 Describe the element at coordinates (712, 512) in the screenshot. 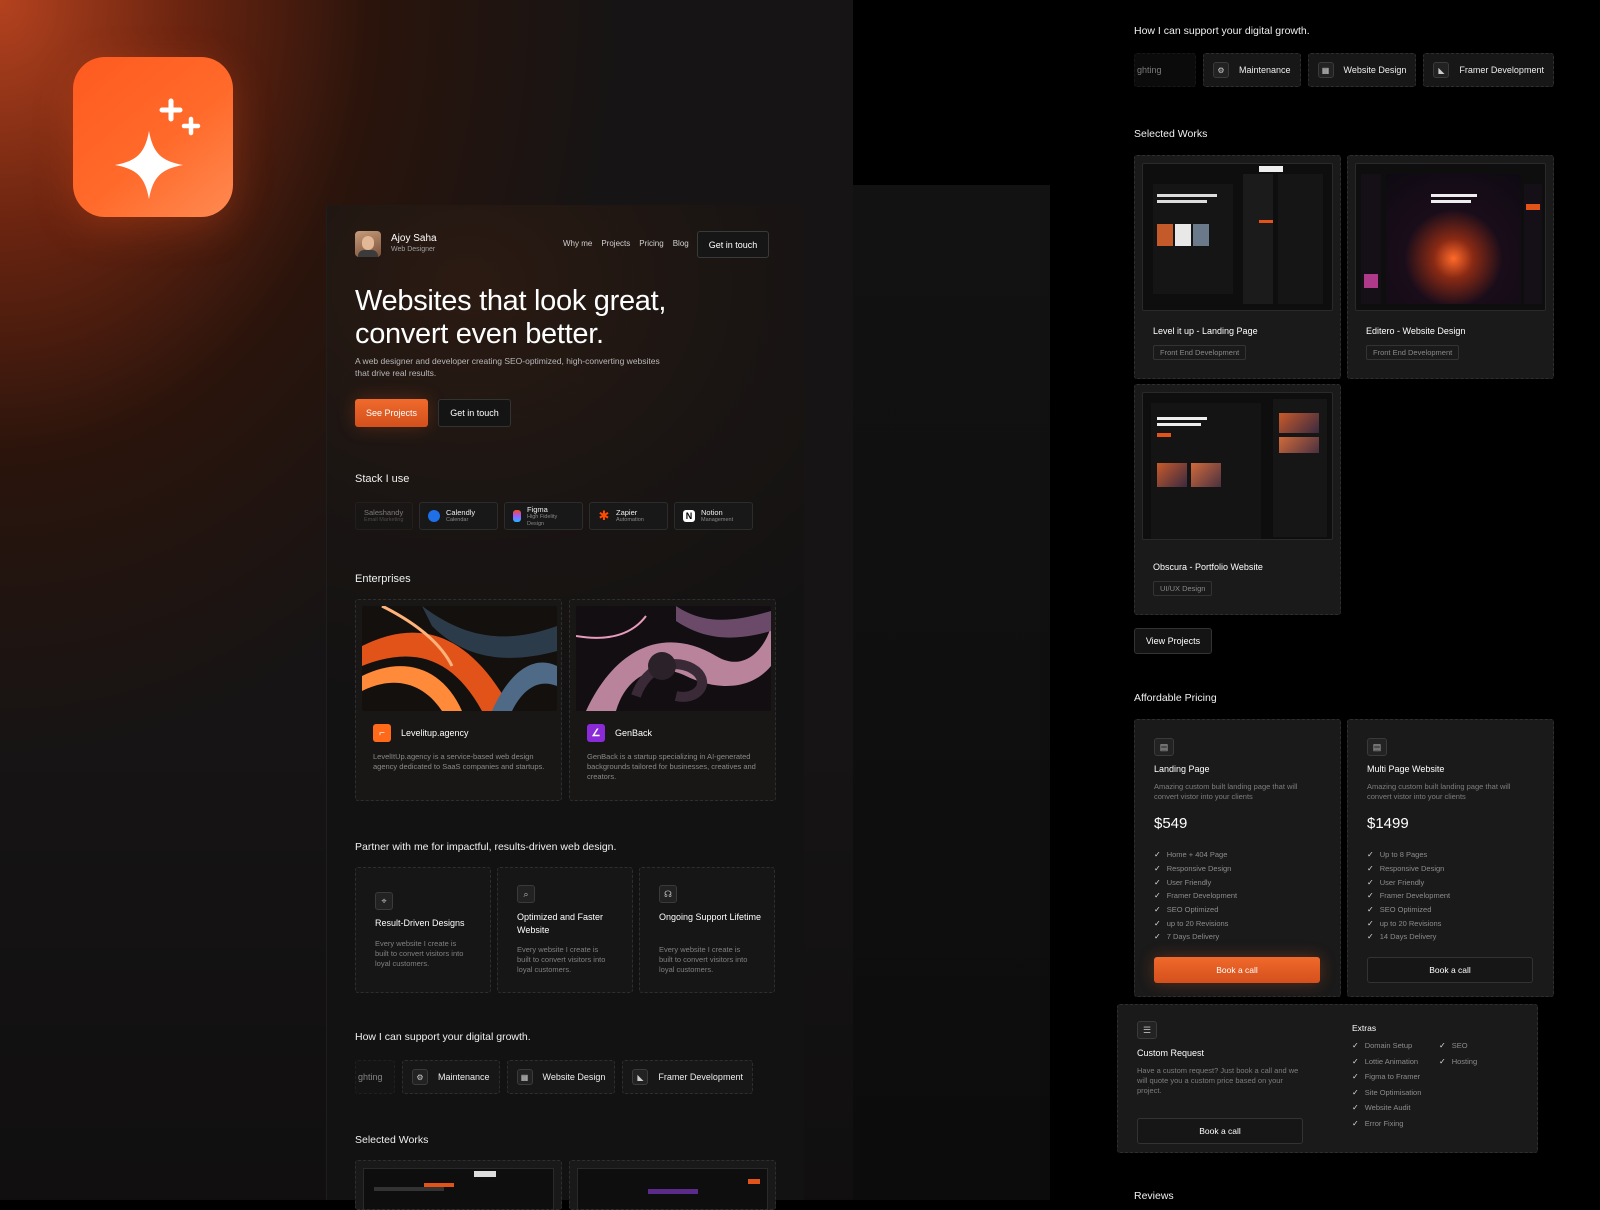

I see `stack-item-name: Notion` at that location.